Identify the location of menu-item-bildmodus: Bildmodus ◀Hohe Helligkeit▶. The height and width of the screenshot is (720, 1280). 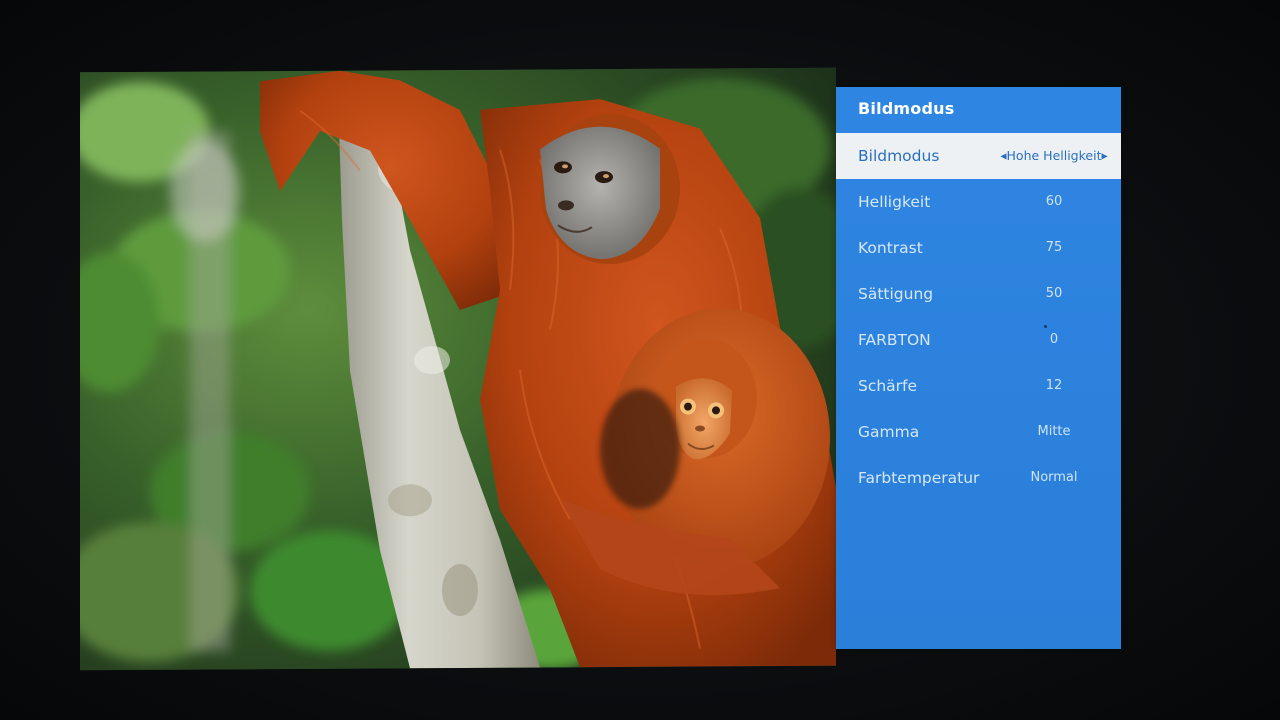
(978, 156).